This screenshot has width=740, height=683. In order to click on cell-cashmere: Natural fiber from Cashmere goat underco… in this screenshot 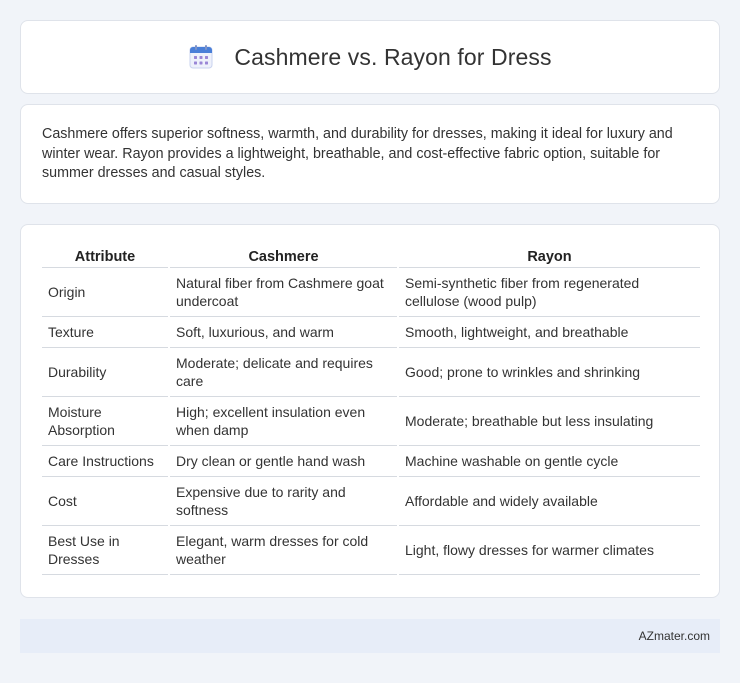, I will do `click(283, 292)`.